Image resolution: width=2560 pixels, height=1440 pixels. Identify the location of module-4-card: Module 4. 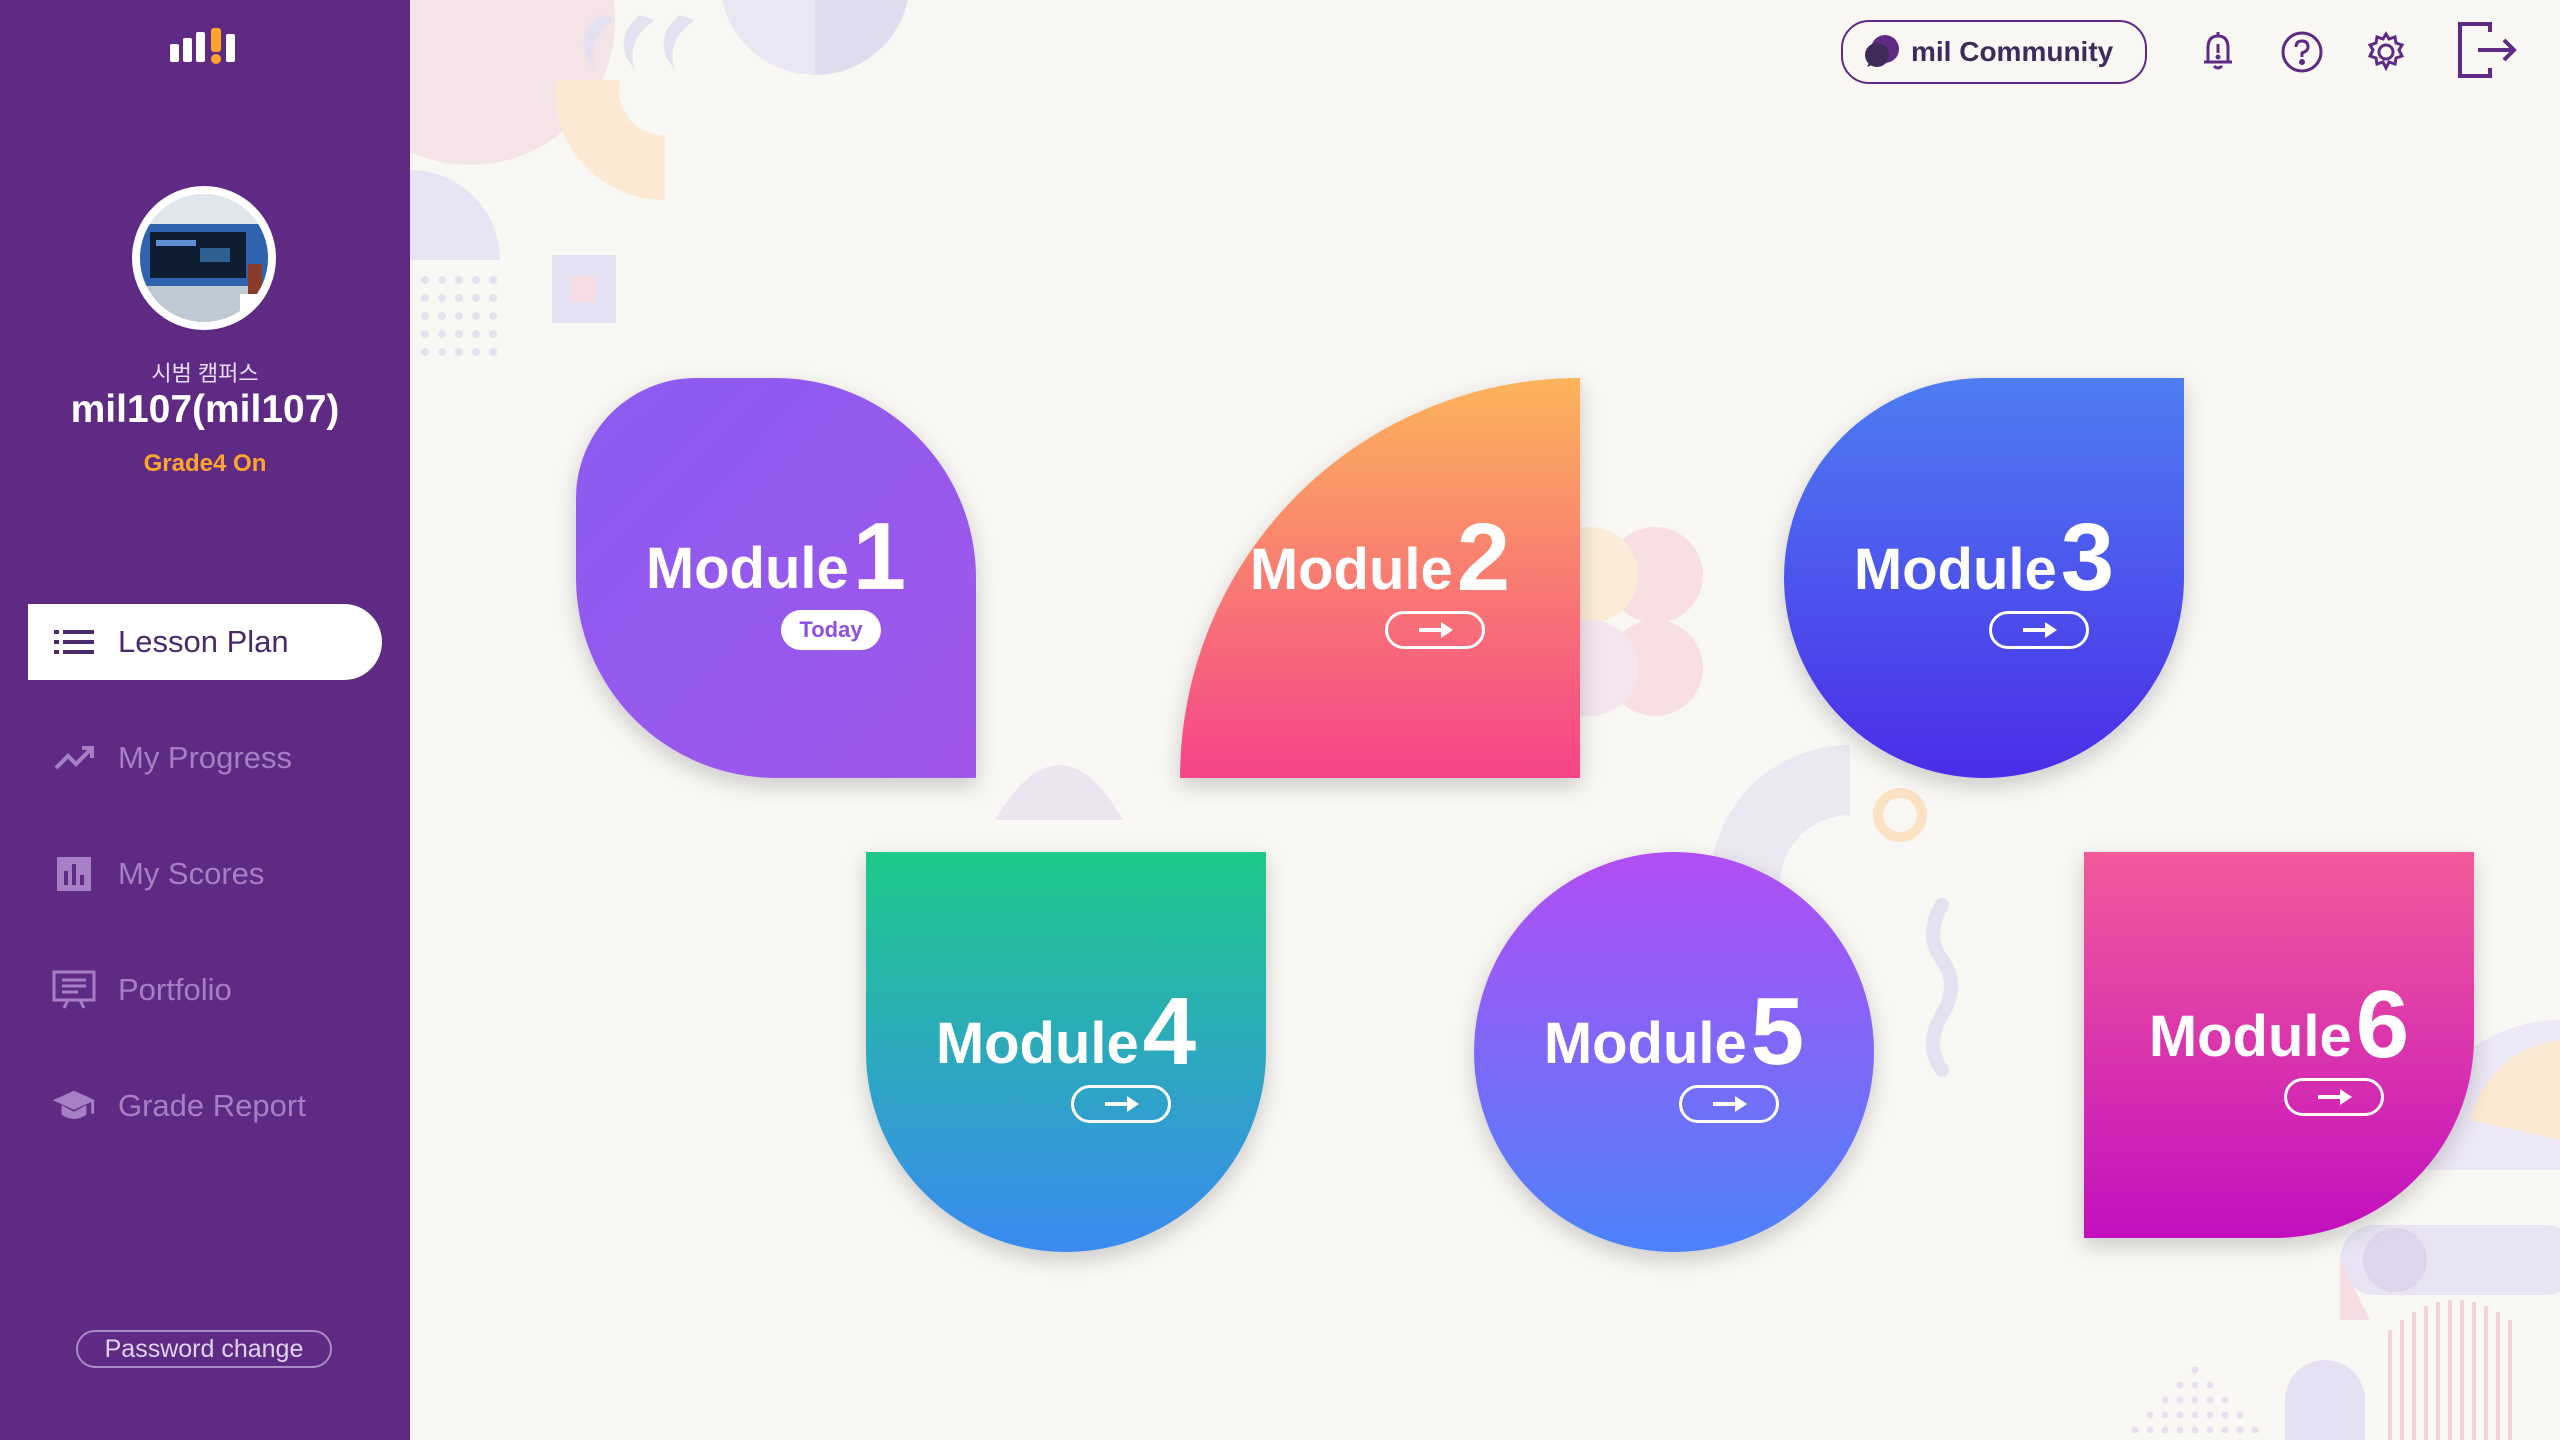
(1066, 1052).